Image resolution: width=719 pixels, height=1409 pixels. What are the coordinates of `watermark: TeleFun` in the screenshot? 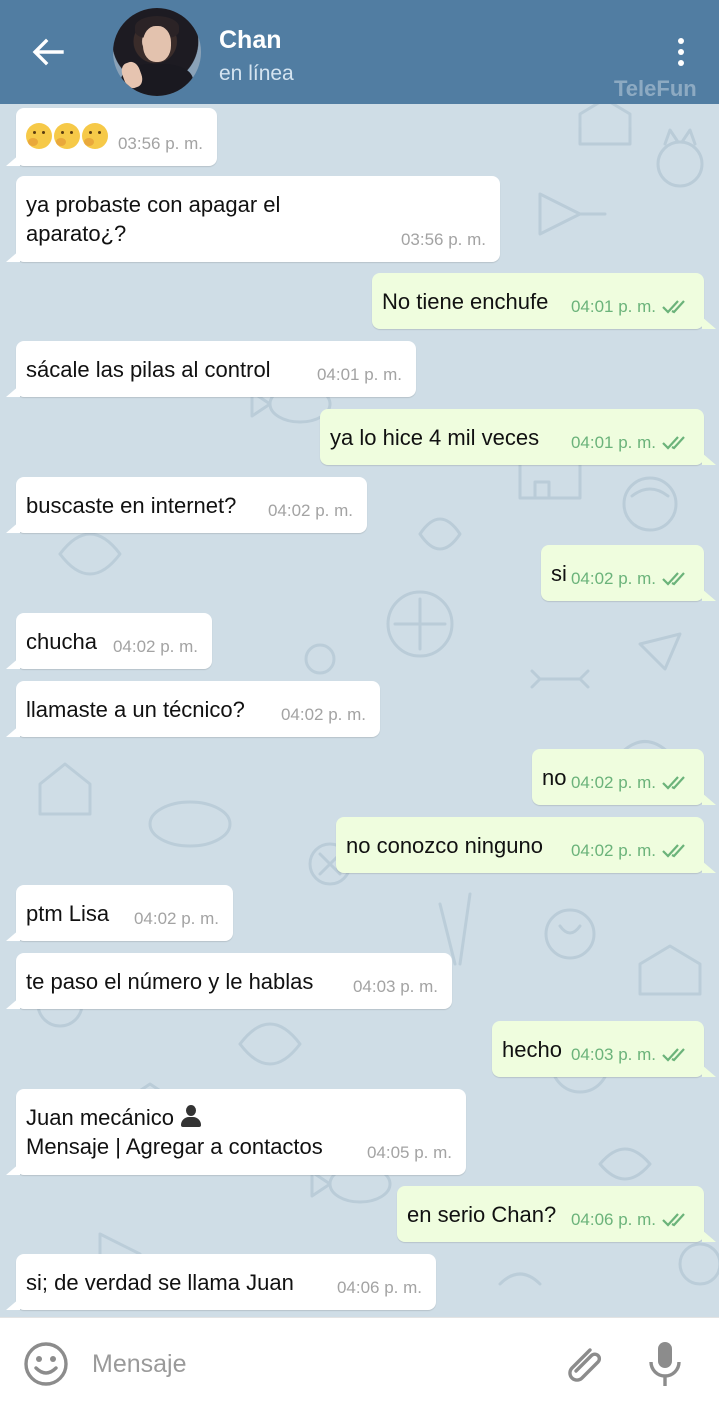 It's located at (655, 88).